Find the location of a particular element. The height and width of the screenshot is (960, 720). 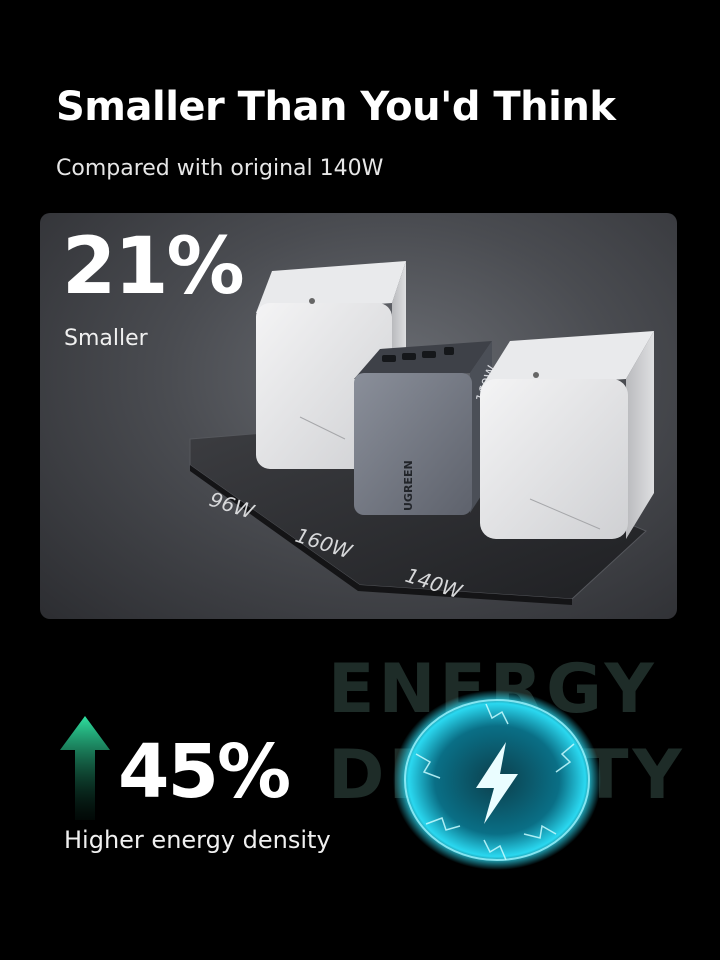

arrow-up-icon is located at coordinates (85, 768).